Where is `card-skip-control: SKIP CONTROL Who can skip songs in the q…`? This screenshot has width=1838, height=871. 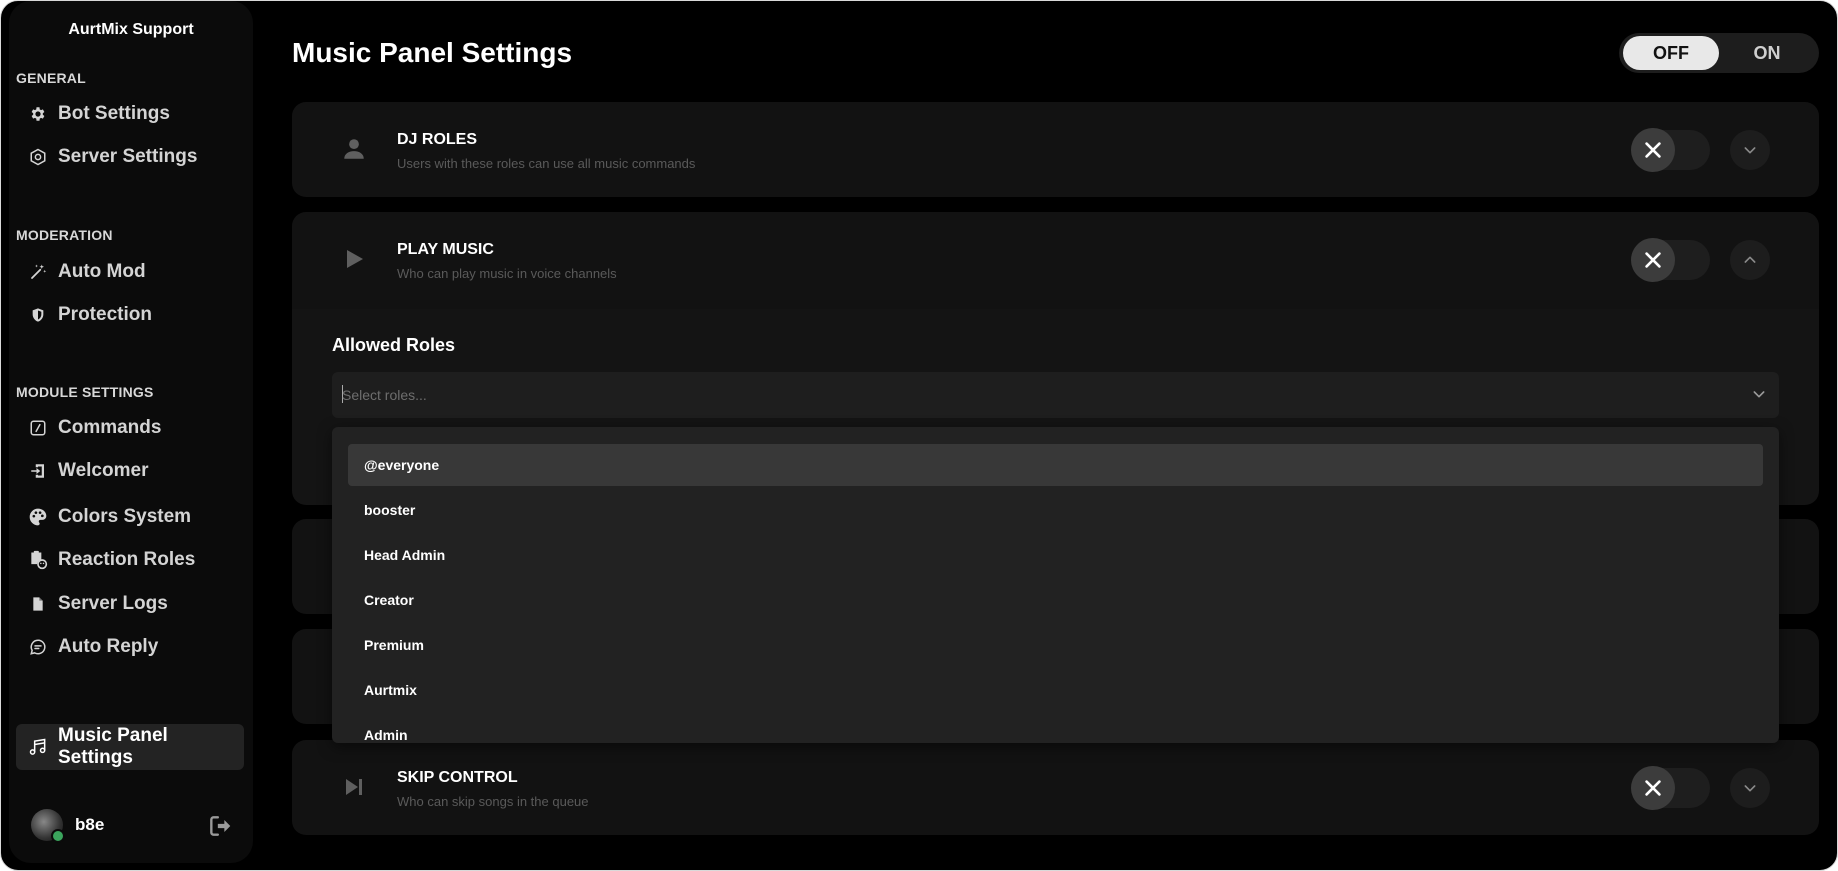 card-skip-control: SKIP CONTROL Who can skip songs in the q… is located at coordinates (1055, 787).